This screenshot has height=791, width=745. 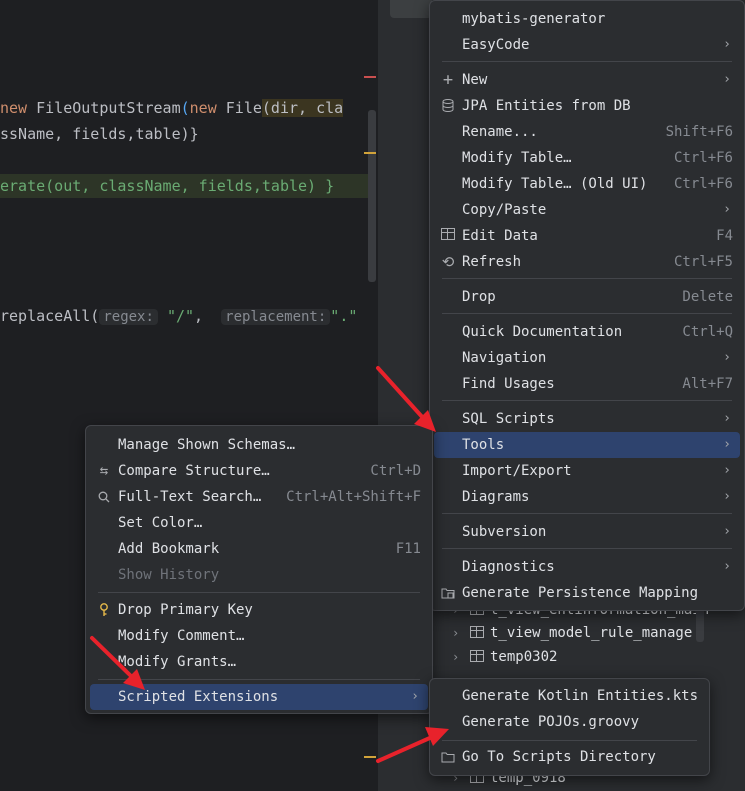 I want to click on arrow-to-scripted-extensions, so click(x=117, y=663).